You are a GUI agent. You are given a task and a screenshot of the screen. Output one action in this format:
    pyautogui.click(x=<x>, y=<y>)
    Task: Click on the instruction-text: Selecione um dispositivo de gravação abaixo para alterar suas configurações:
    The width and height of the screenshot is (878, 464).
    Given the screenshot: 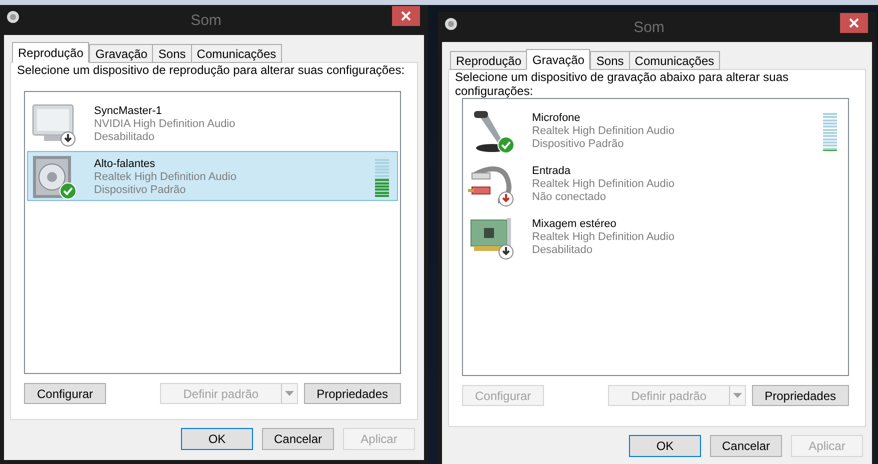 What is the action you would take?
    pyautogui.click(x=622, y=84)
    